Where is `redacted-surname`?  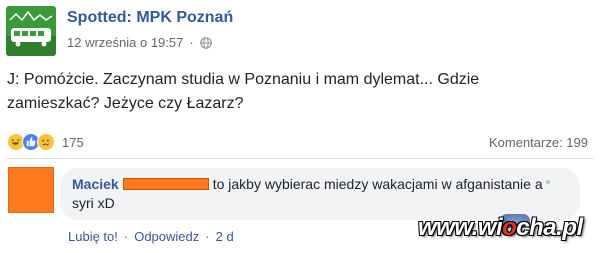 redacted-surname is located at coordinates (165, 184).